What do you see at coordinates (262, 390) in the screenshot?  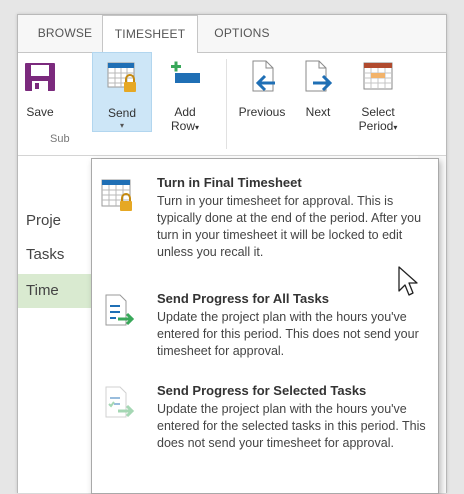 I see `menu-item-title: Send Progress for Selected Tasks` at bounding box center [262, 390].